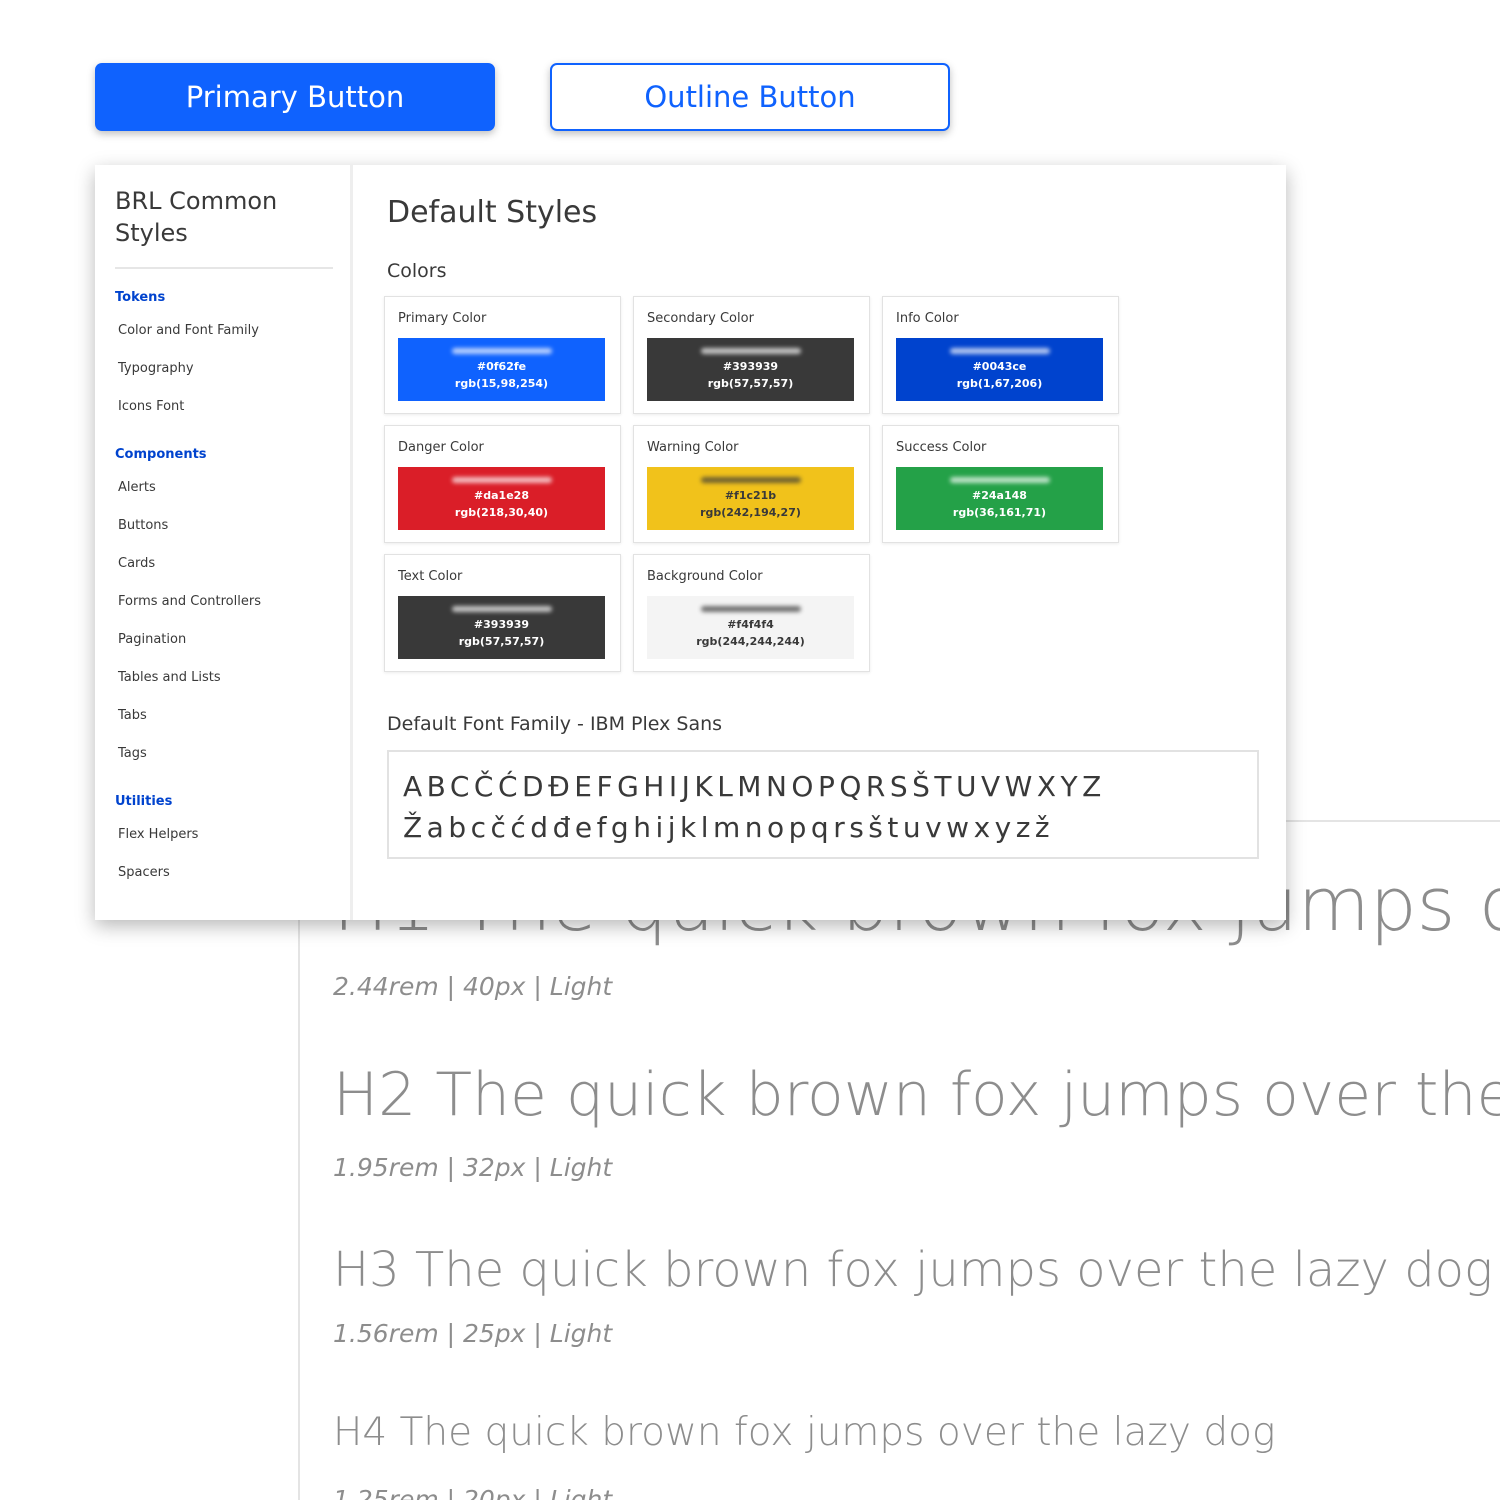 The image size is (1500, 1500). I want to click on sidebar-item-cards: Cards, so click(136, 563).